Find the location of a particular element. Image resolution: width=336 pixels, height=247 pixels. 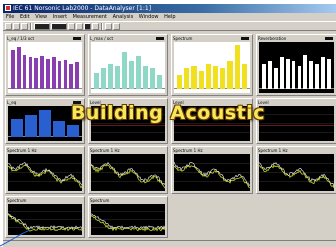

panel-title: Reverberation is located at coordinates (272, 38).